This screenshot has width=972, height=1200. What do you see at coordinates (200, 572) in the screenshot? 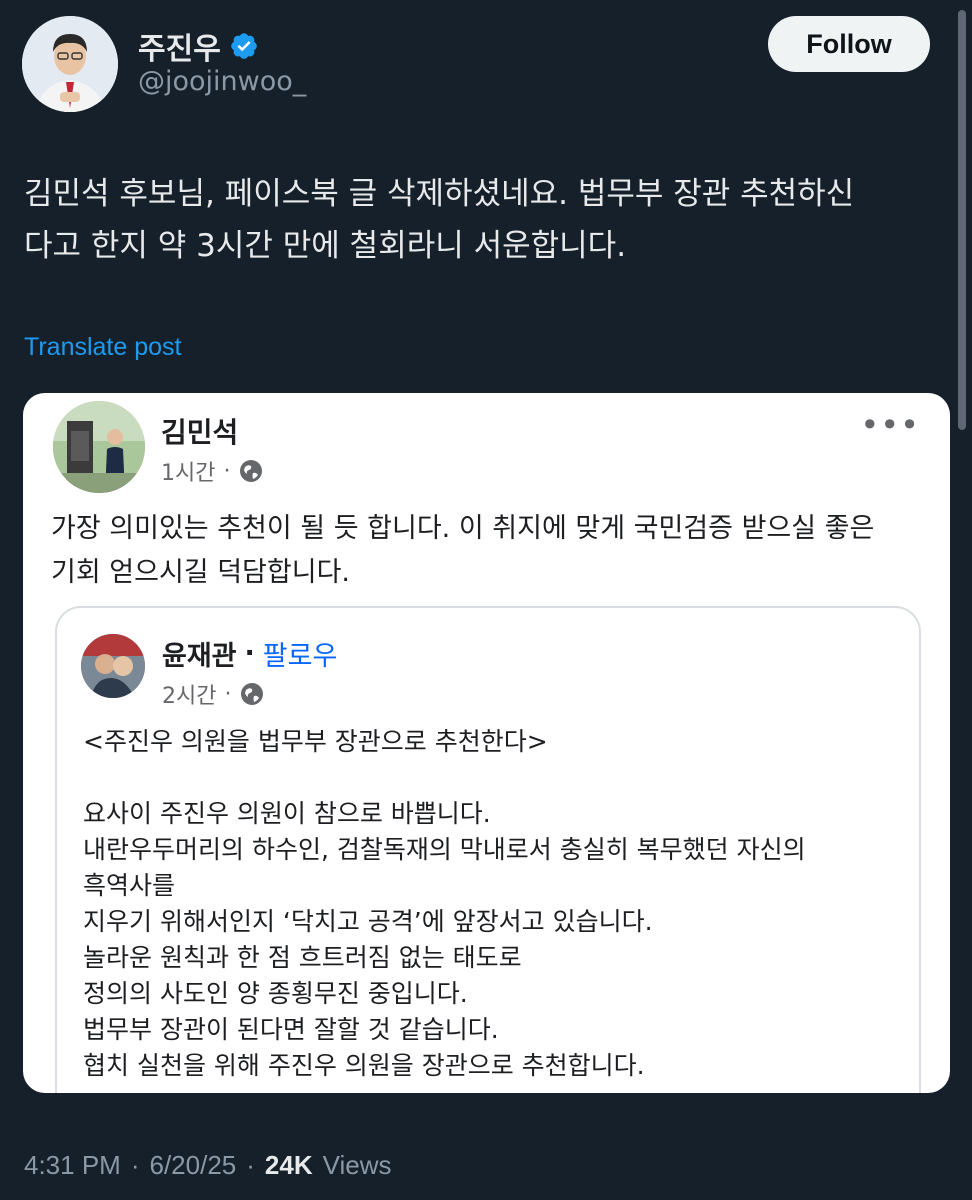
I see `fb-post-line: 기회 얻으시길 덕담합니다.` at bounding box center [200, 572].